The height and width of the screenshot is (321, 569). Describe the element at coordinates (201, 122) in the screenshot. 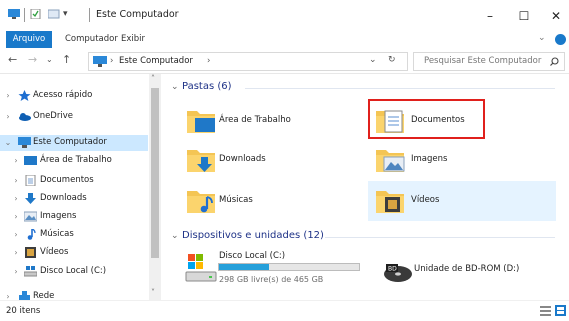

I see `desktop-folder-icon` at that location.